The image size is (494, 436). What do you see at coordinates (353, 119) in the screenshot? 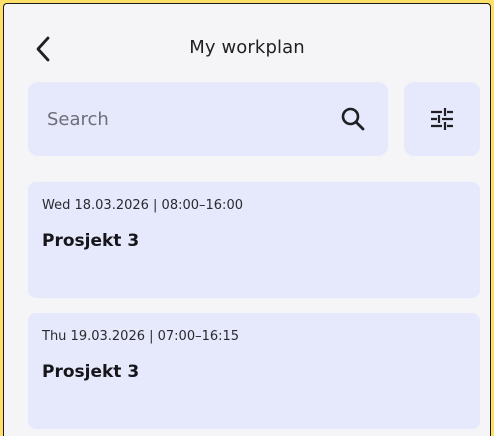
I see `search-icon` at bounding box center [353, 119].